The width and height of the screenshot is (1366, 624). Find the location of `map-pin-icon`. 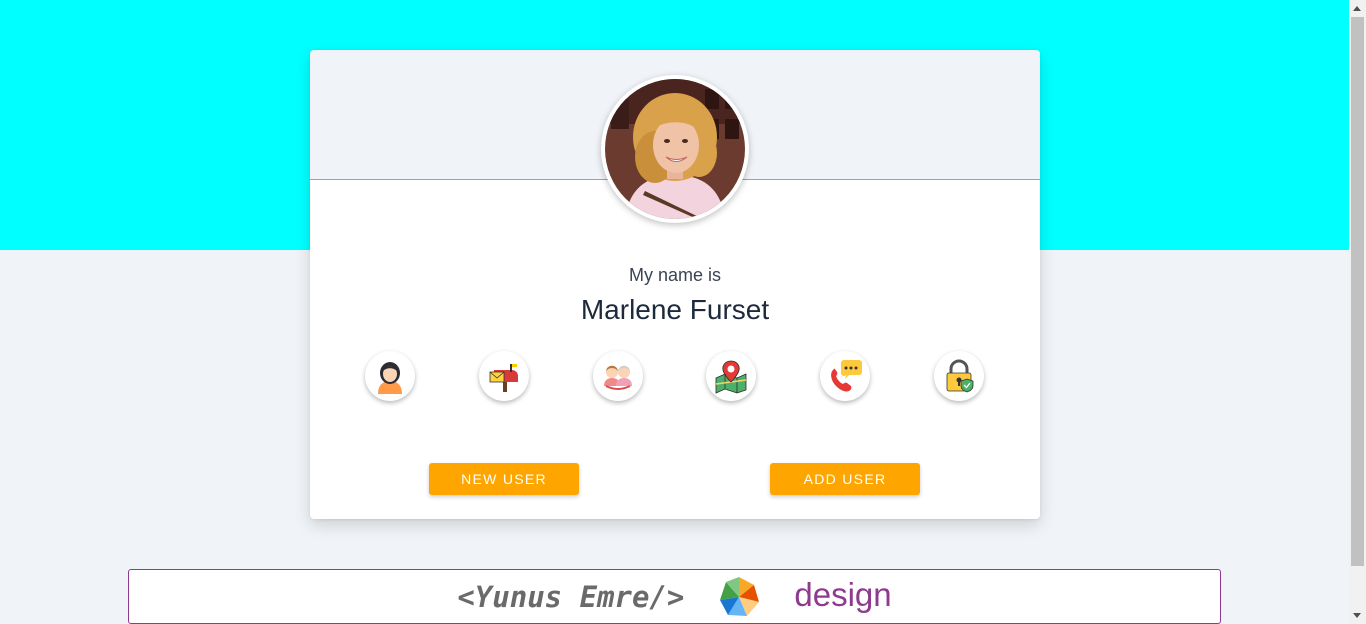

map-pin-icon is located at coordinates (731, 377).